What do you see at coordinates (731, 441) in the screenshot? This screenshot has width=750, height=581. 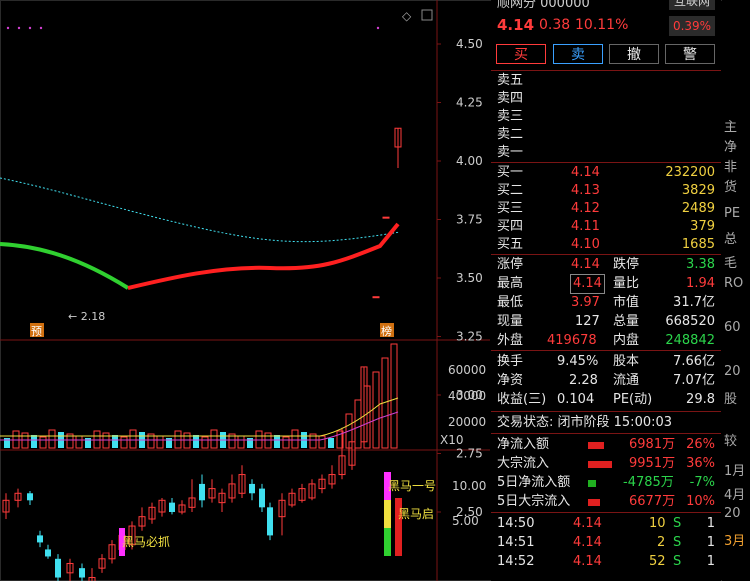 I see `edge-text: 较` at bounding box center [731, 441].